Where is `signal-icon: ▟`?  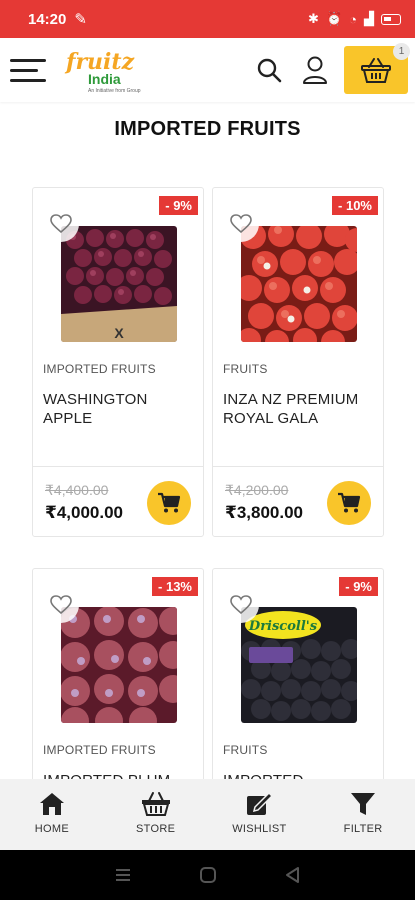
signal-icon: ▟ is located at coordinates (369, 18).